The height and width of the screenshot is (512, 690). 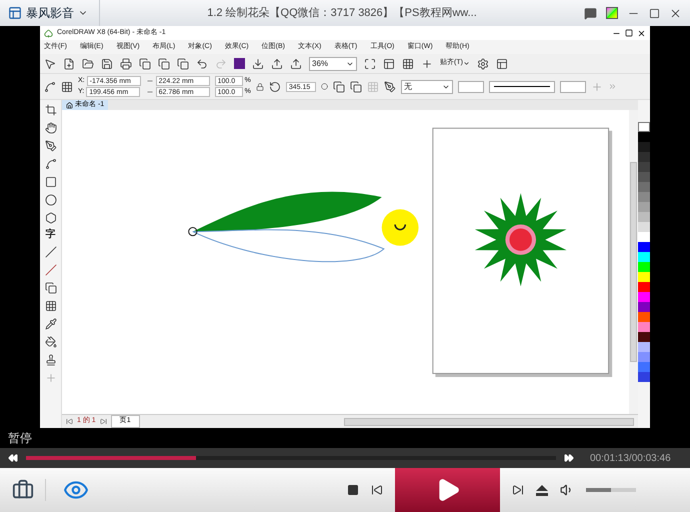 I want to click on shadow-icon, so click(x=50, y=288).